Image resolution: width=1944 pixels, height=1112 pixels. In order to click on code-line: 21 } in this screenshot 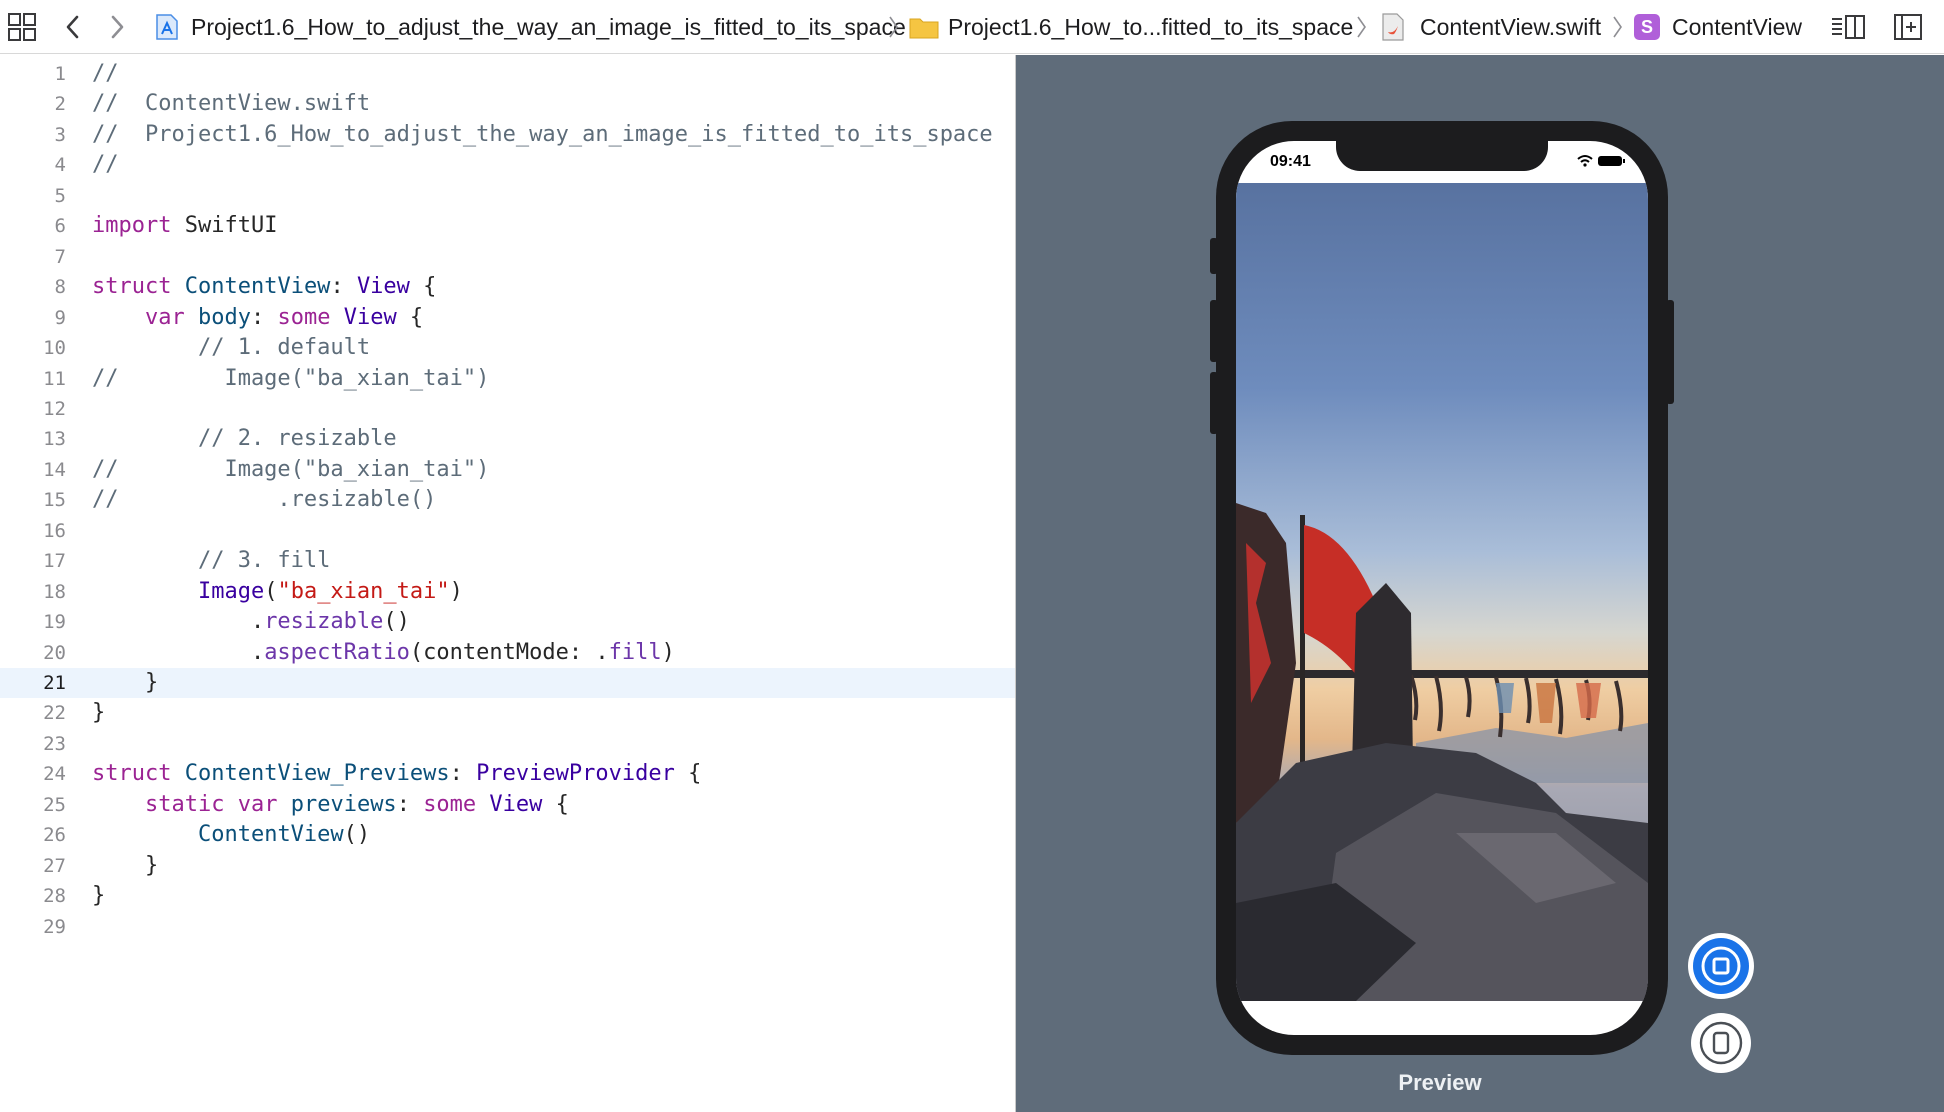, I will do `click(507, 683)`.